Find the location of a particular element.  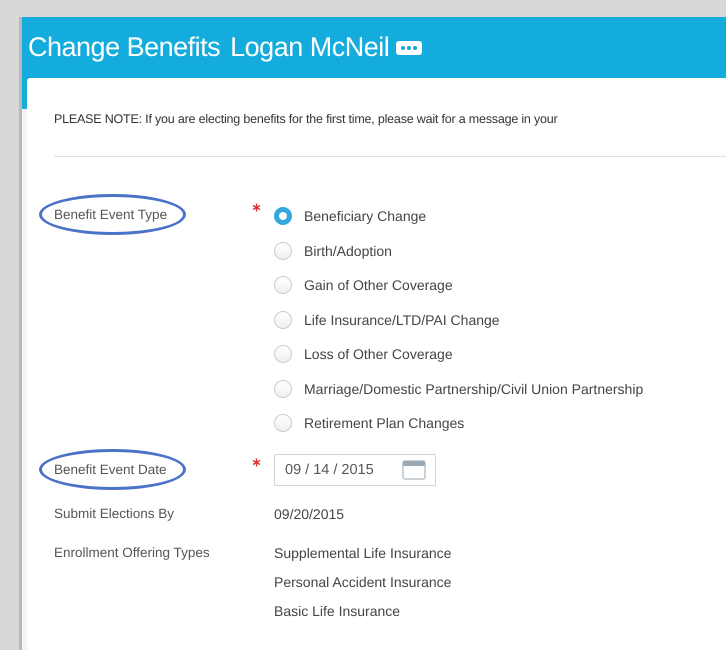

field-value: Personal Accident Insurance is located at coordinates (363, 582).